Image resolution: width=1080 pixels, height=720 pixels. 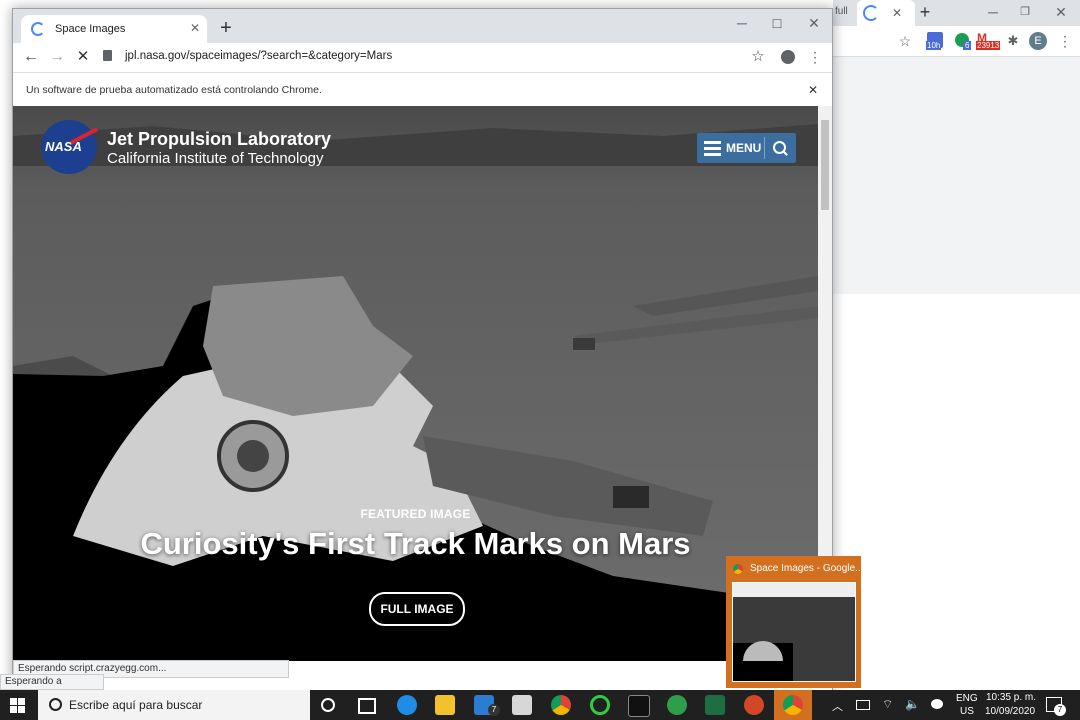 What do you see at coordinates (522, 705) in the screenshot?
I see `store-icon` at bounding box center [522, 705].